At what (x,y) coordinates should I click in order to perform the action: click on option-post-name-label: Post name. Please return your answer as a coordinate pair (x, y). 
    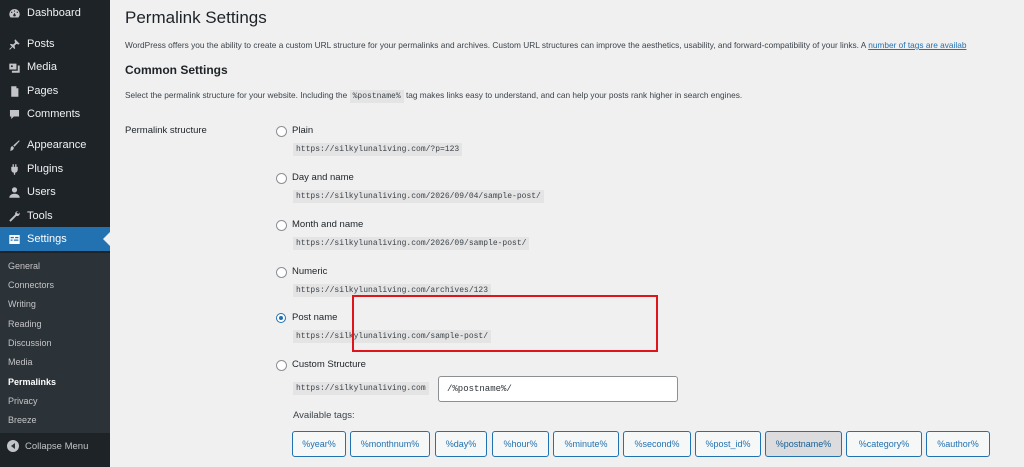
    Looking at the image, I should click on (314, 317).